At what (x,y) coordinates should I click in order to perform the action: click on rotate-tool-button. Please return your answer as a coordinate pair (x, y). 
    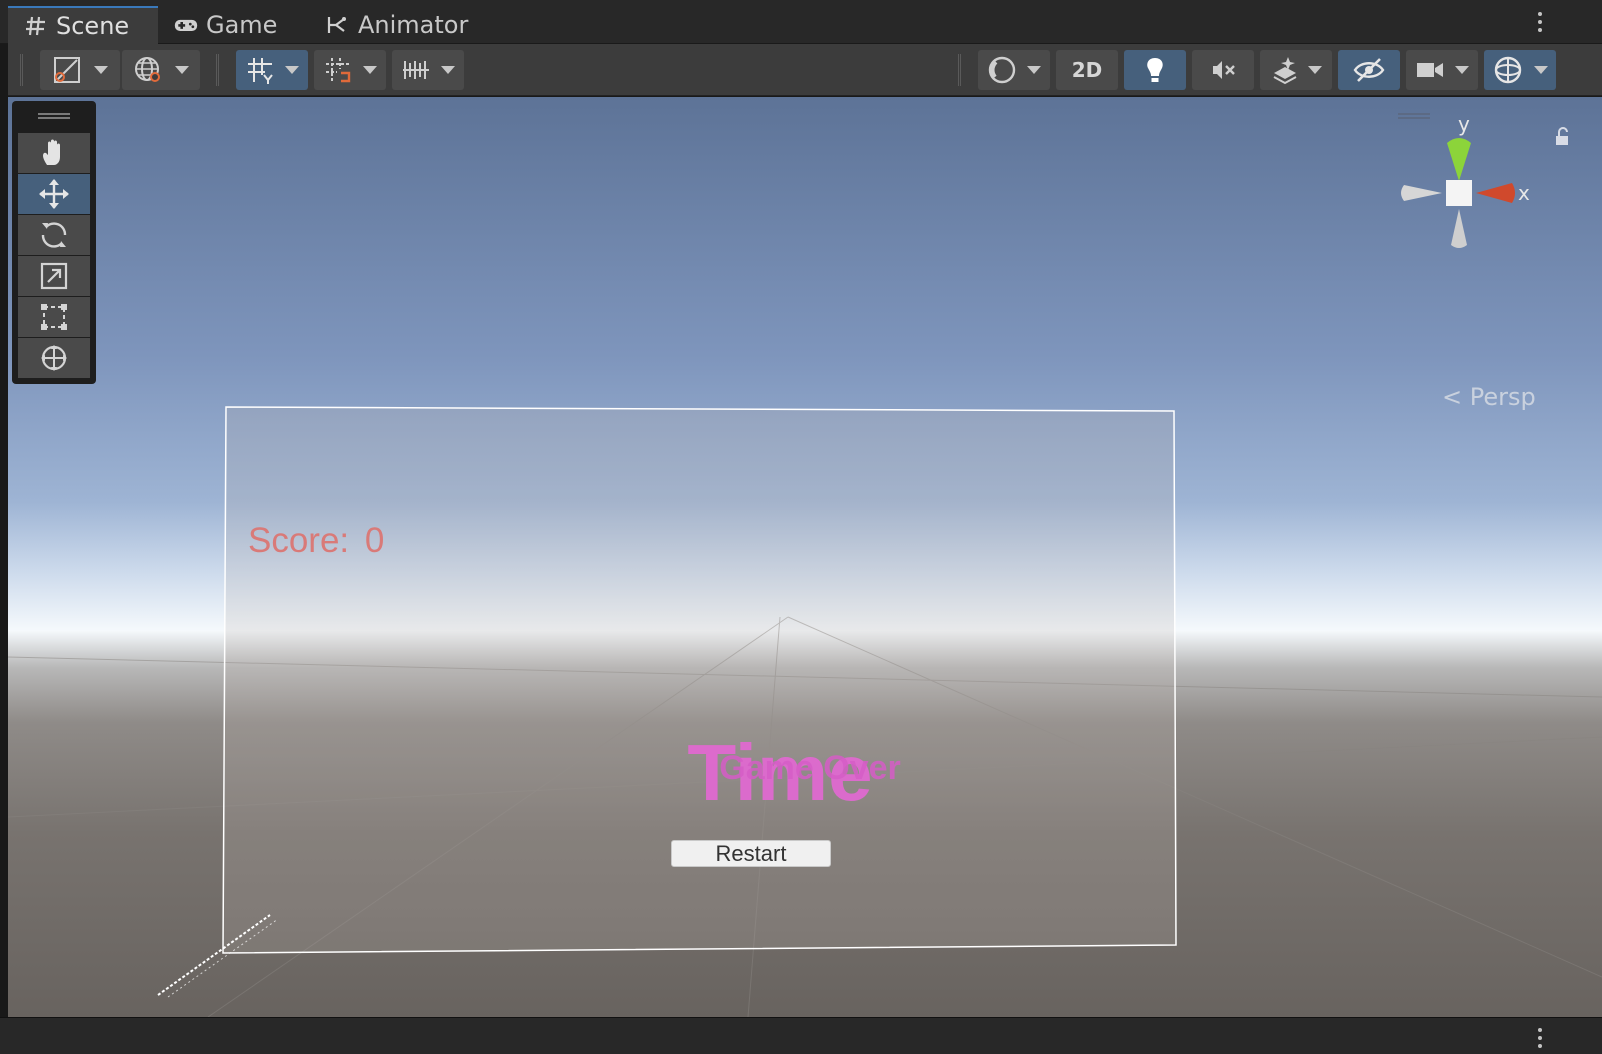
    Looking at the image, I should click on (54, 235).